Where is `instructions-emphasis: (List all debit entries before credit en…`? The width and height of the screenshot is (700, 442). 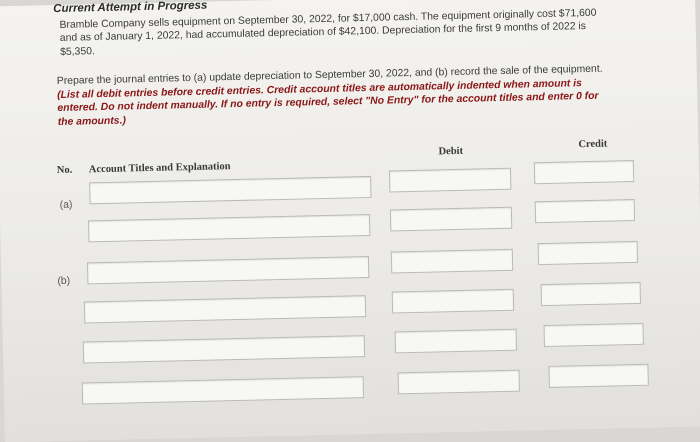
instructions-emphasis: (List all debit entries before credit en… is located at coordinates (328, 102).